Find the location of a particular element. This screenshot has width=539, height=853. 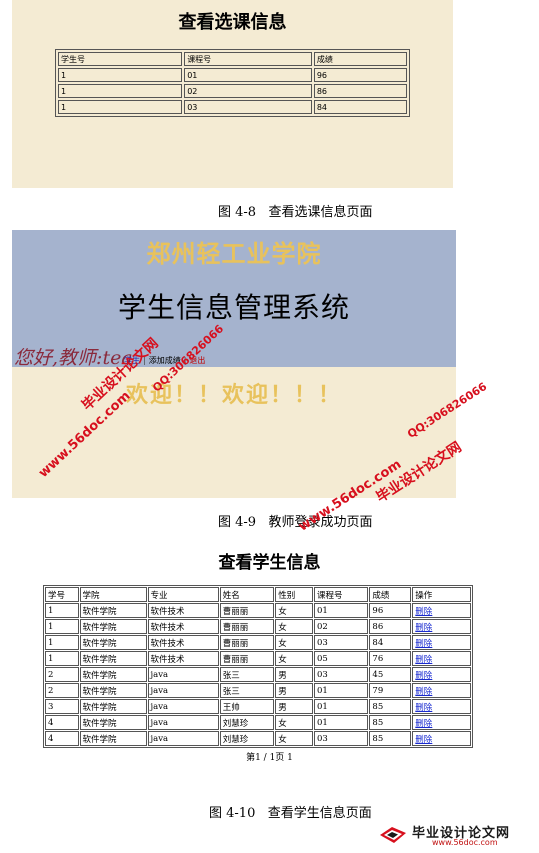

cell: 刘慧珍 is located at coordinates (247, 722).